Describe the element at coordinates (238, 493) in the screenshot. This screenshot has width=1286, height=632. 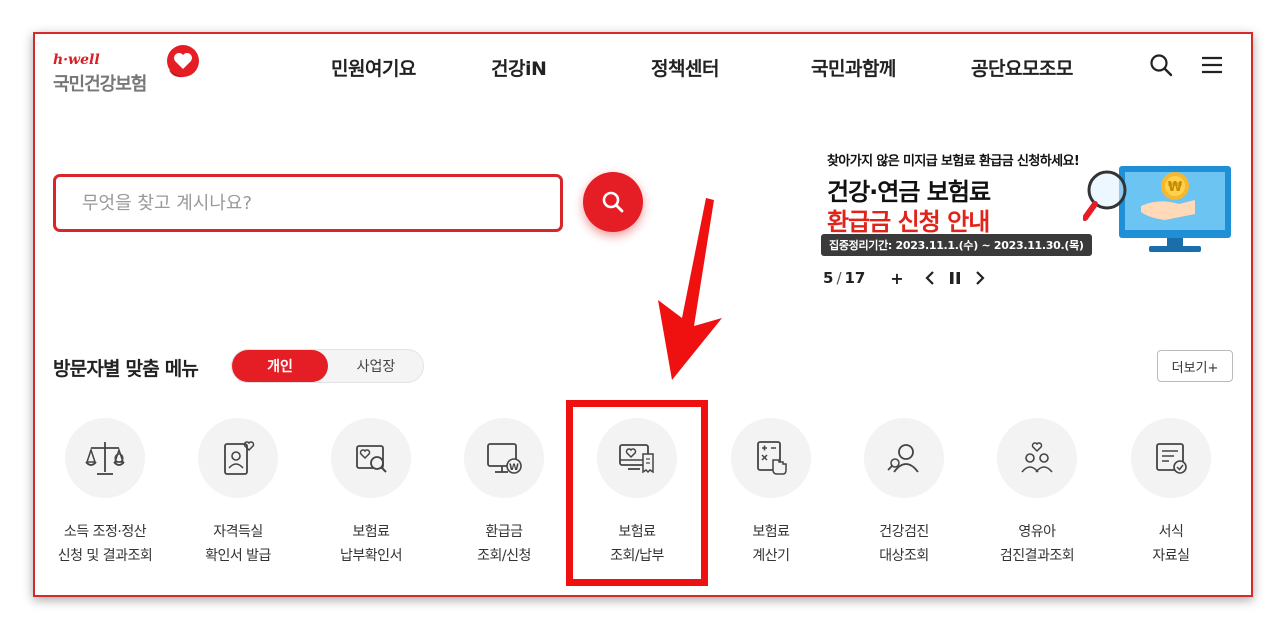
I see `menu-item-eligibility-cert: 자격득실확인서 발급` at that location.